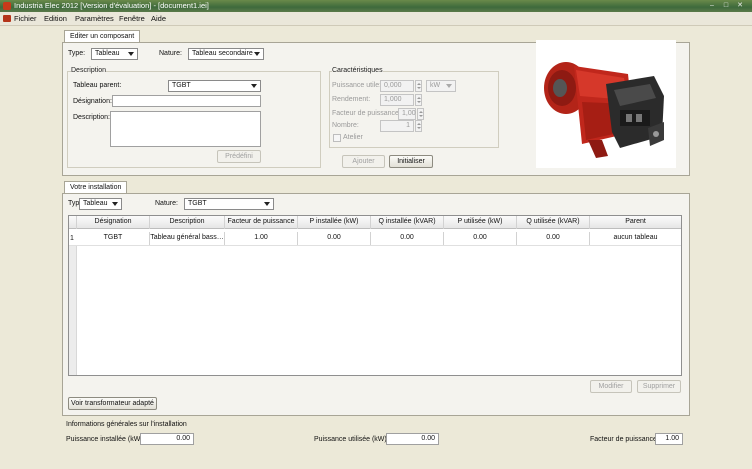  Describe the element at coordinates (105, 439) in the screenshot. I see `installed-power-label: Puissance installée (kW):` at that location.